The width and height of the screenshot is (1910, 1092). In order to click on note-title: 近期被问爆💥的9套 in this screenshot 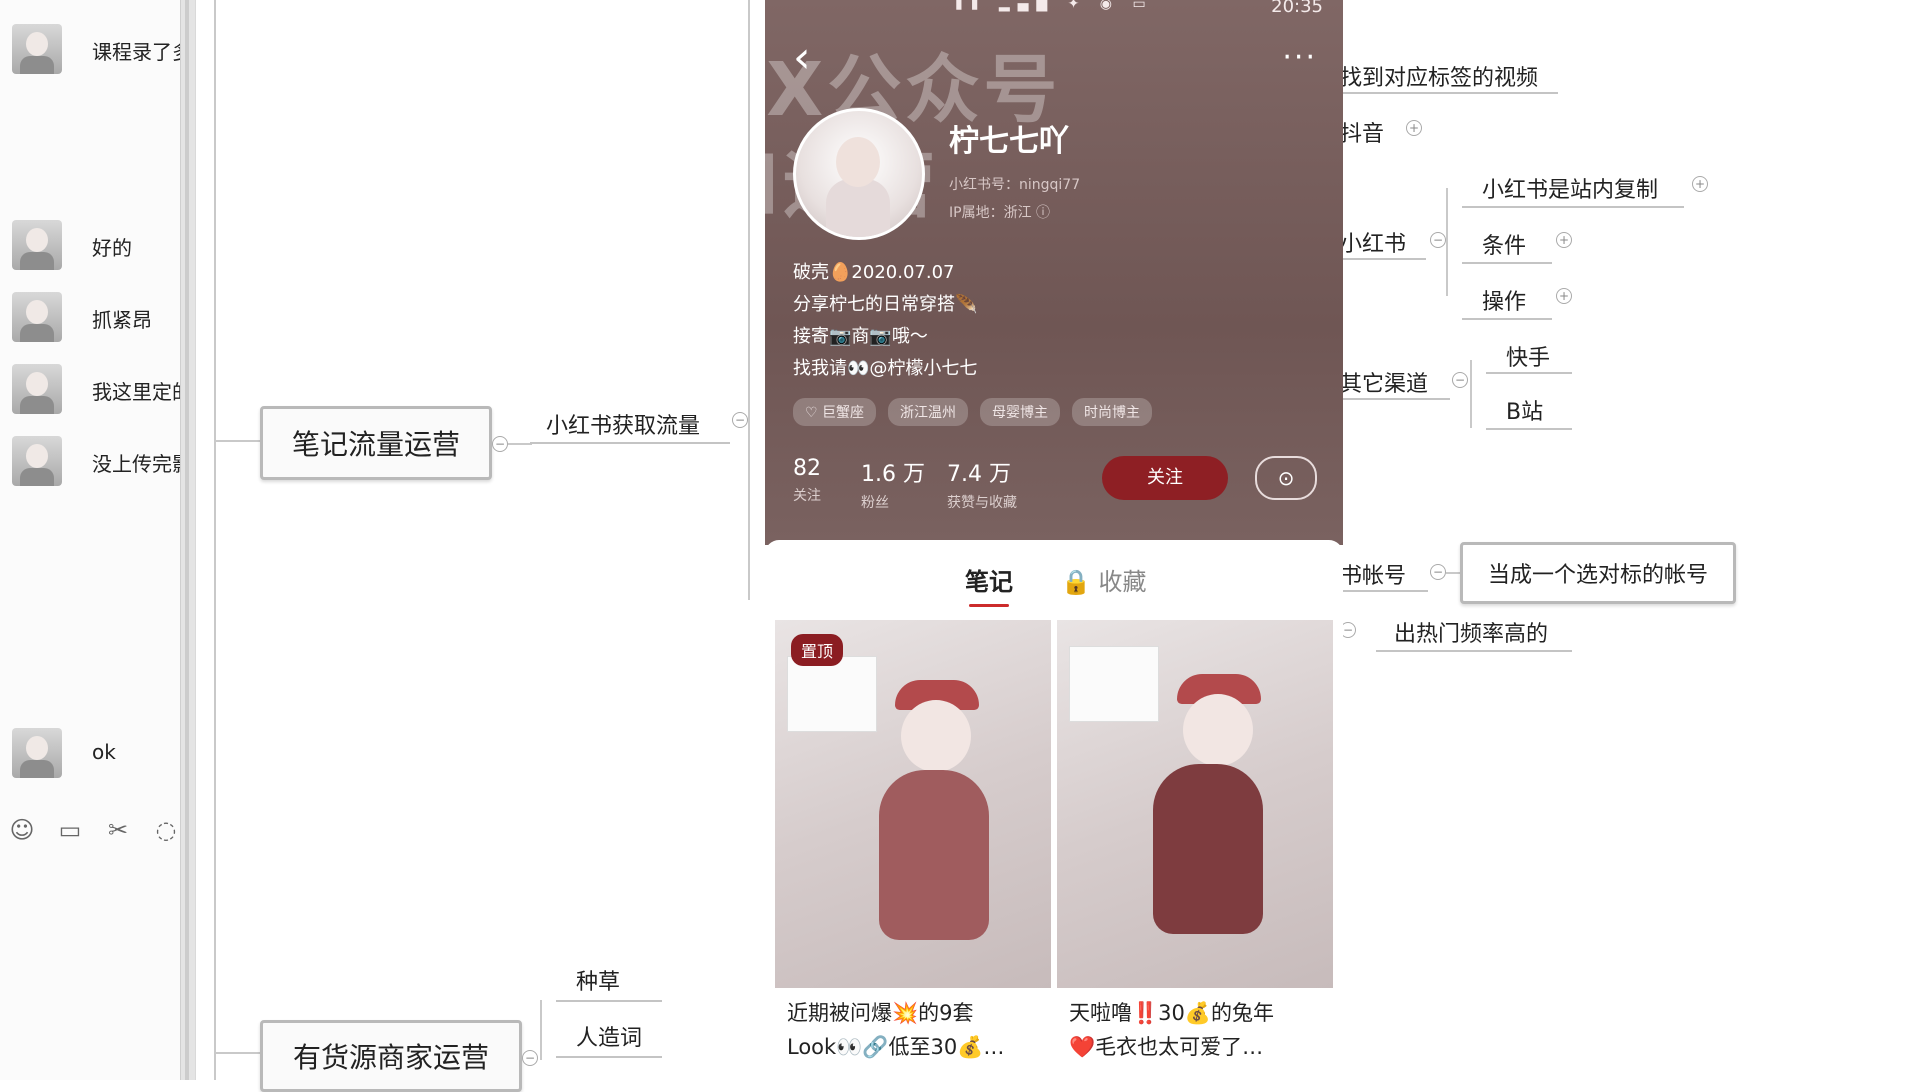, I will do `click(880, 1013)`.